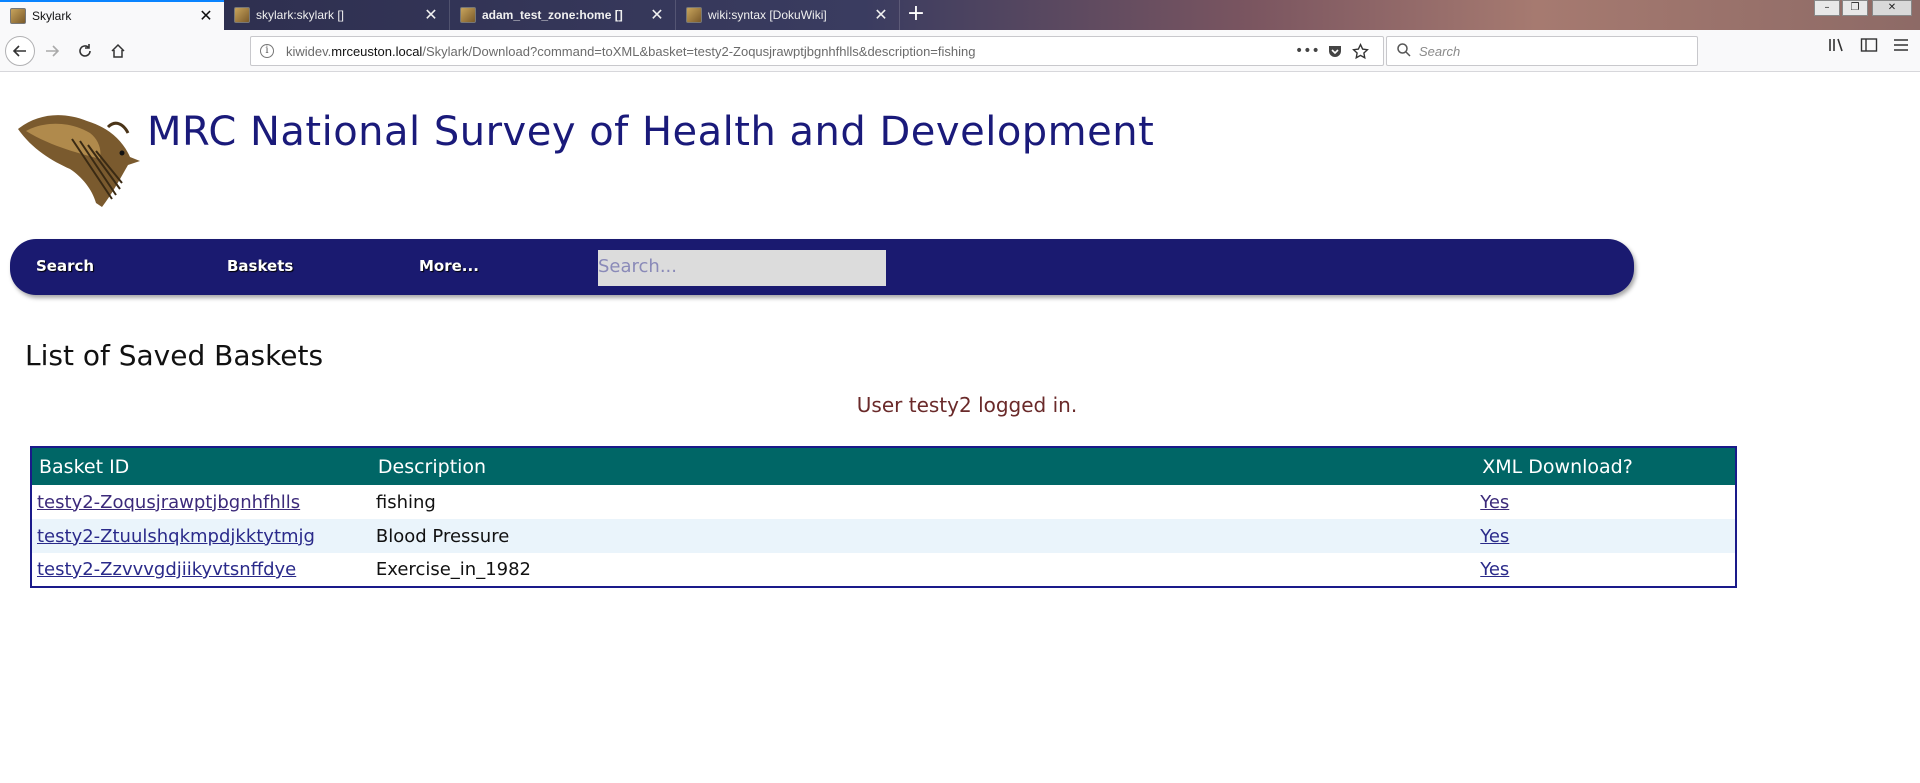 The image size is (1920, 783). Describe the element at coordinates (1855, 8) in the screenshot. I see `restore-button: ❐` at that location.